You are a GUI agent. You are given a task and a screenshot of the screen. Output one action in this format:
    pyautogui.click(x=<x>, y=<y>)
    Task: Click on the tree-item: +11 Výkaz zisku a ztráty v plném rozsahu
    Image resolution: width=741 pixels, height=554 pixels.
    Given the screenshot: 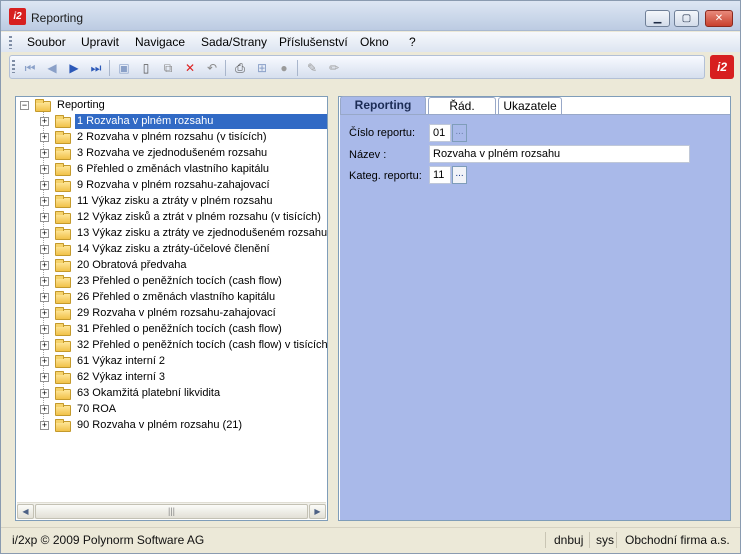 What is the action you would take?
    pyautogui.click(x=183, y=201)
    